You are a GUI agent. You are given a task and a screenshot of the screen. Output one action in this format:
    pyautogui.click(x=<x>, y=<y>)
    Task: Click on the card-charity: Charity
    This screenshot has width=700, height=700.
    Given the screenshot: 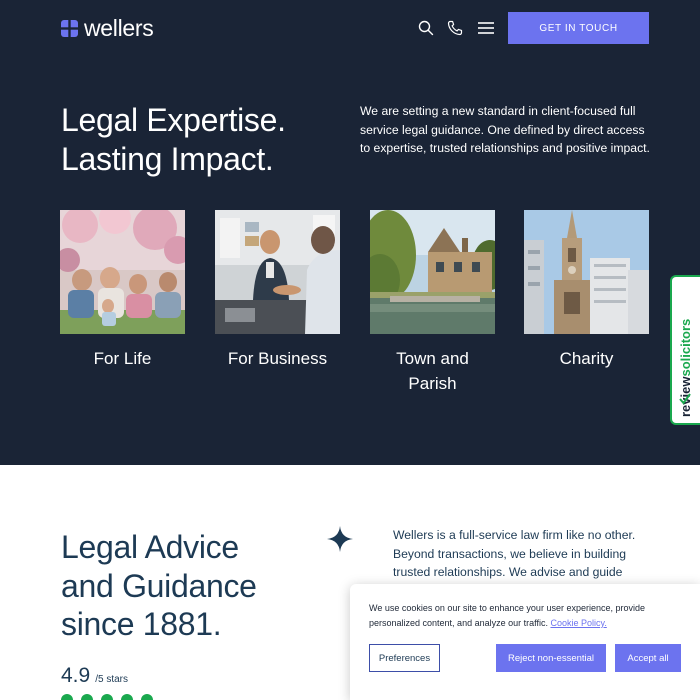 What is the action you would take?
    pyautogui.click(x=586, y=290)
    